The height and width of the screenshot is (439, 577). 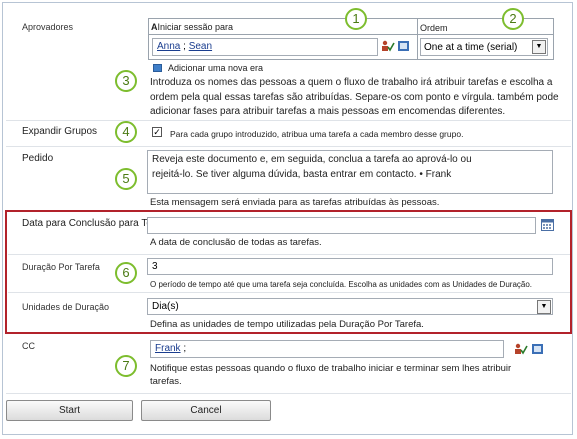 I want to click on duration-units-value: Dia(s), so click(x=165, y=306).